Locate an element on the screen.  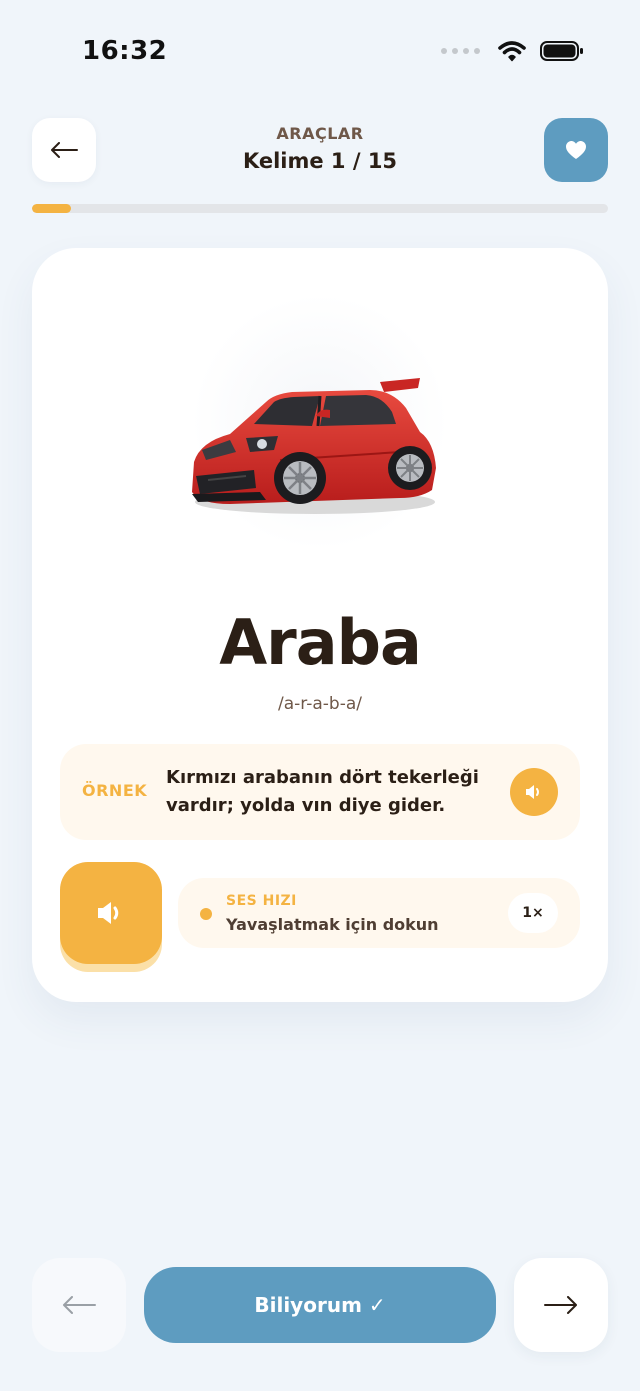
previous-word-button is located at coordinates (79, 1305).